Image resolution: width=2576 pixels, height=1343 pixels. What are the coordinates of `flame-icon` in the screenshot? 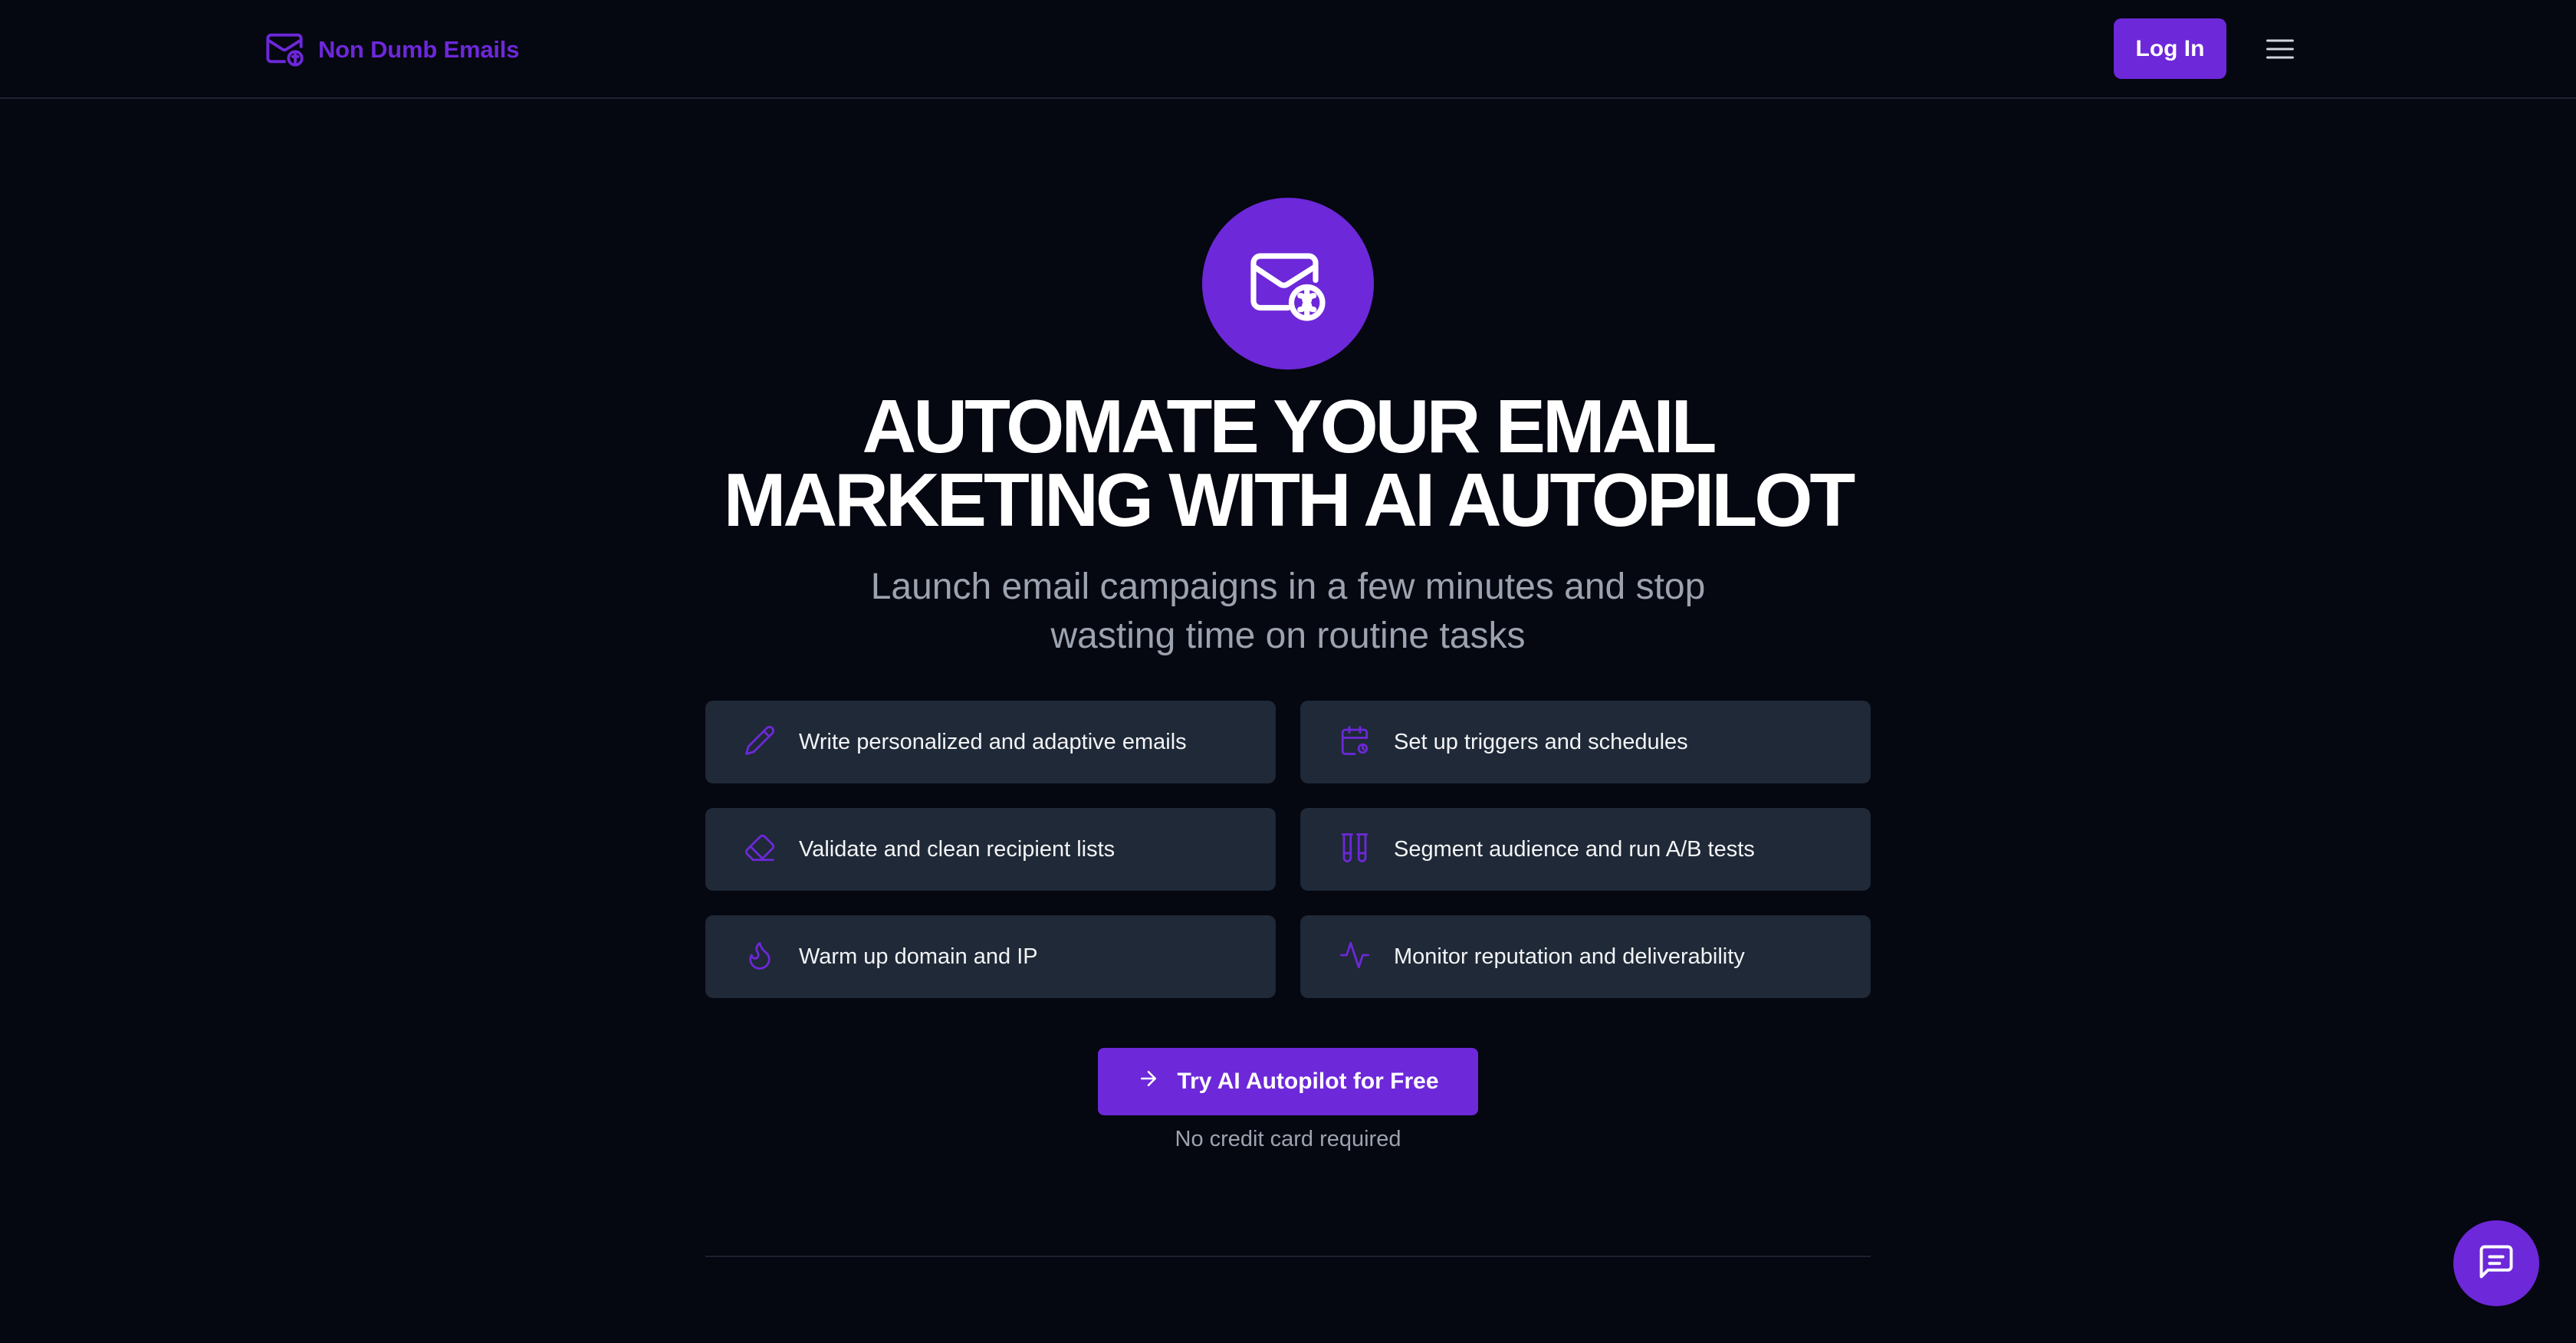 It's located at (760, 957).